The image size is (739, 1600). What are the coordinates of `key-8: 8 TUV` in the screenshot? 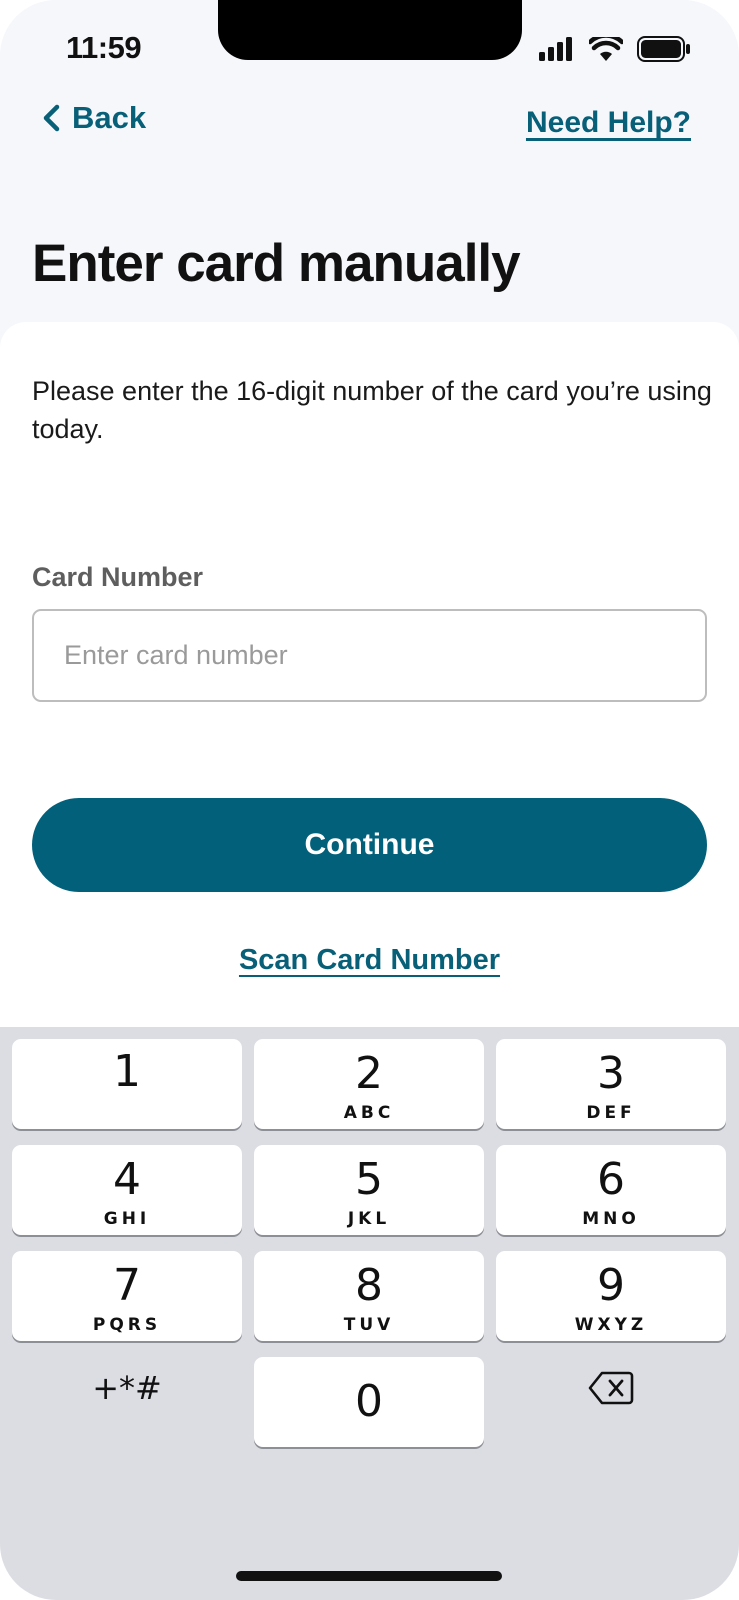 It's located at (369, 1296).